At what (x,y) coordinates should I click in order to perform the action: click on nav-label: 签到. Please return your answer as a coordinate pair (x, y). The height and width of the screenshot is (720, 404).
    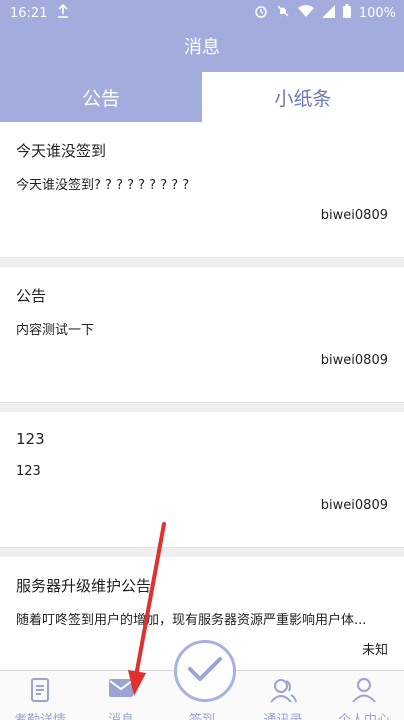
    Looking at the image, I should click on (202, 714).